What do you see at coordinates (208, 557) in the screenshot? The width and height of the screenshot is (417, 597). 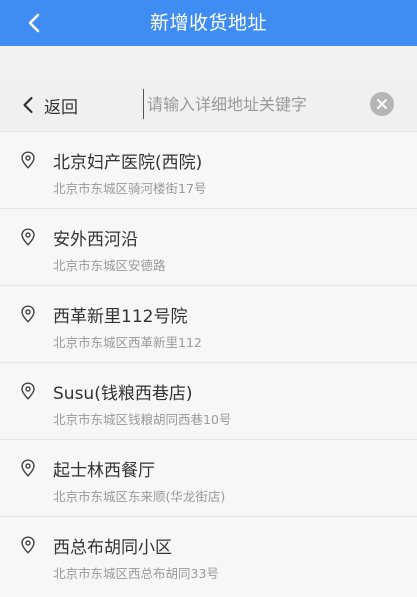 I see `list-item: 西总布胡同小区 北京市东城区西总布胡同33号` at bounding box center [208, 557].